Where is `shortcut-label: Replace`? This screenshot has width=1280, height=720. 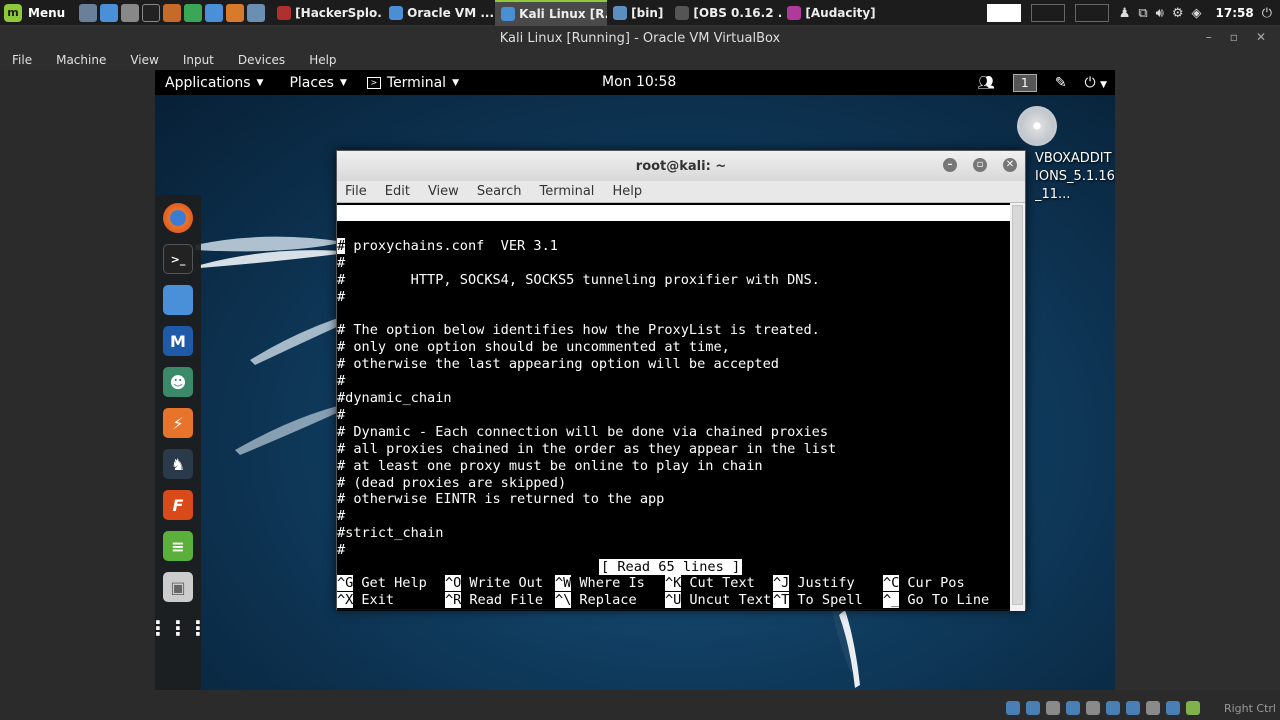 shortcut-label: Replace is located at coordinates (608, 600).